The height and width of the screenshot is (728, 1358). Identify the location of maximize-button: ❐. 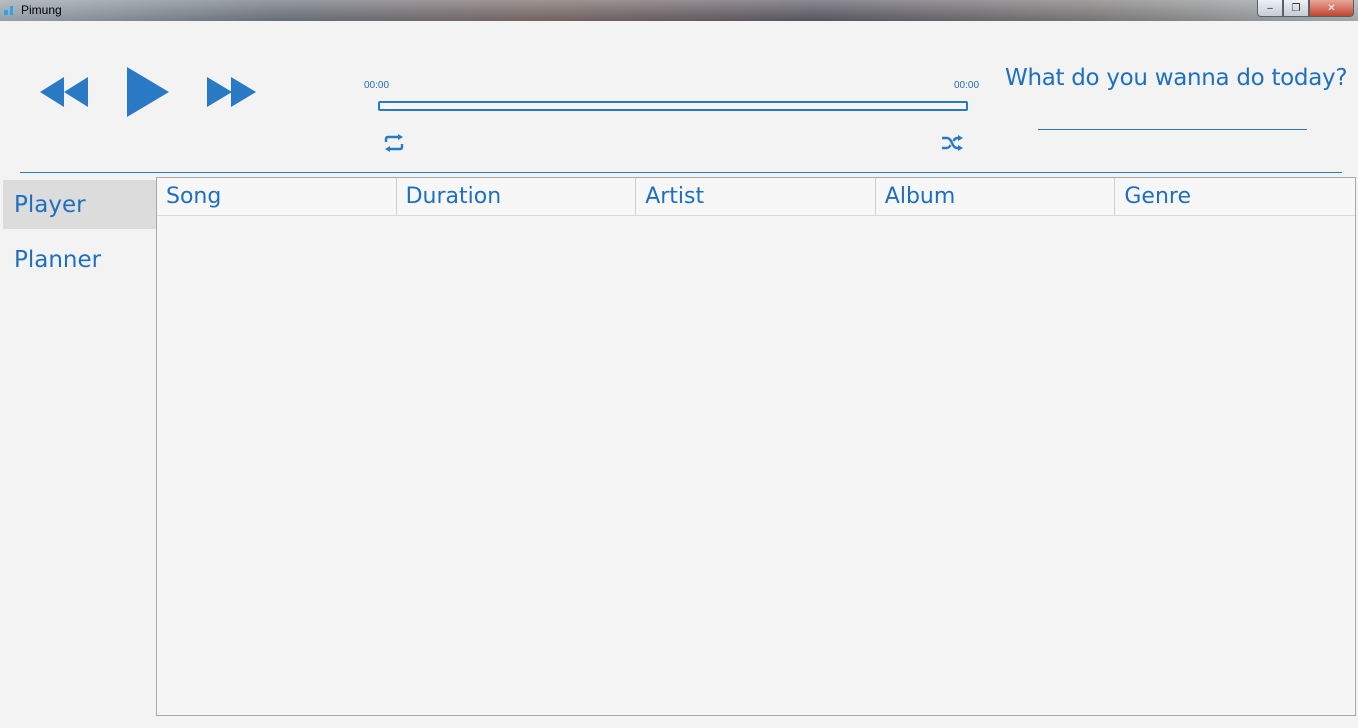
(1296, 8).